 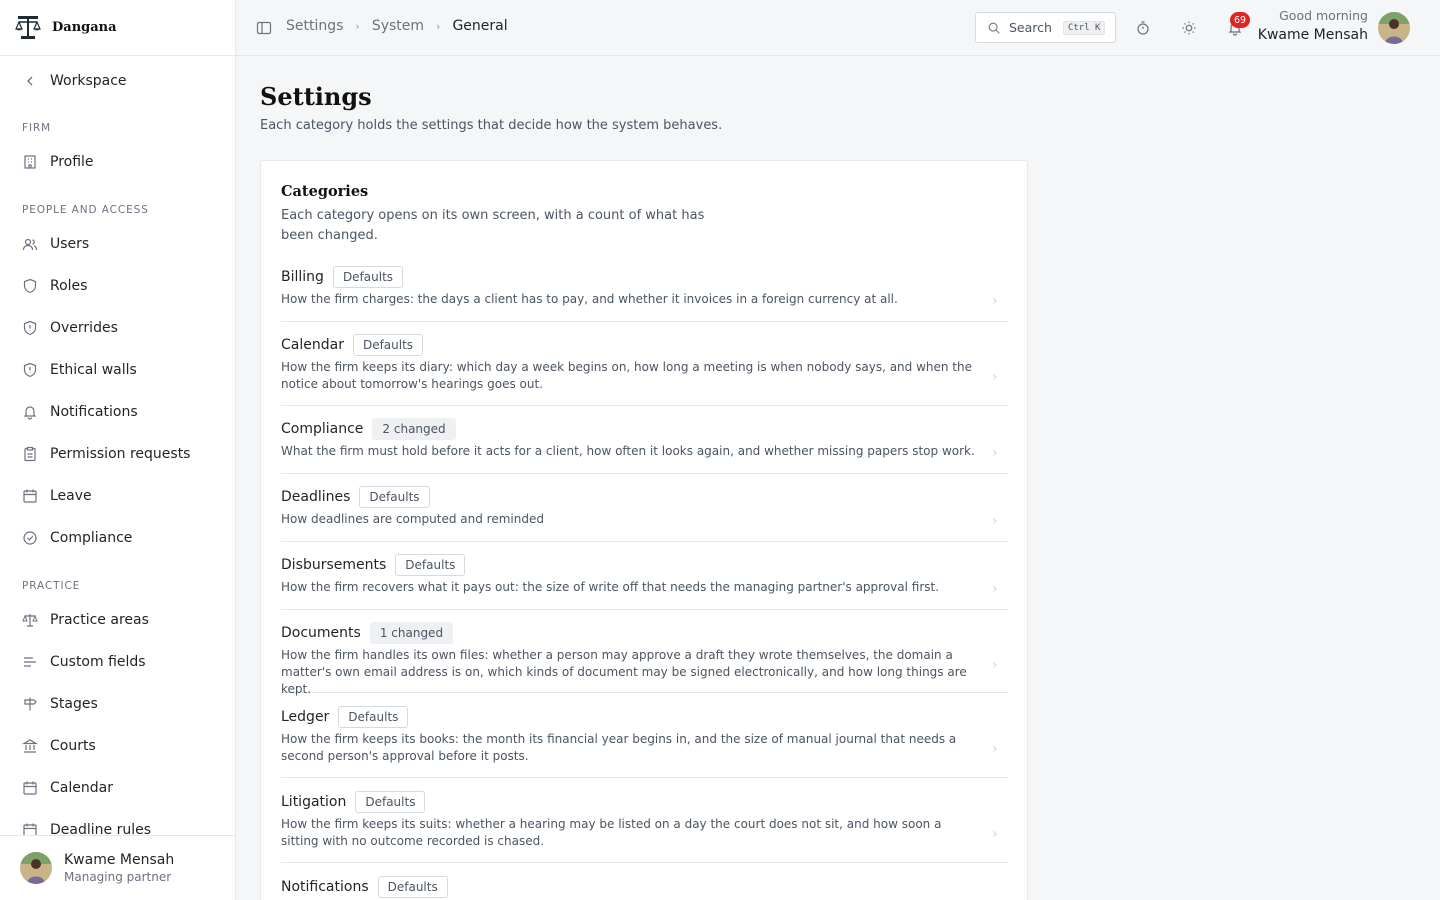 I want to click on list-icon, so click(x=30, y=662).